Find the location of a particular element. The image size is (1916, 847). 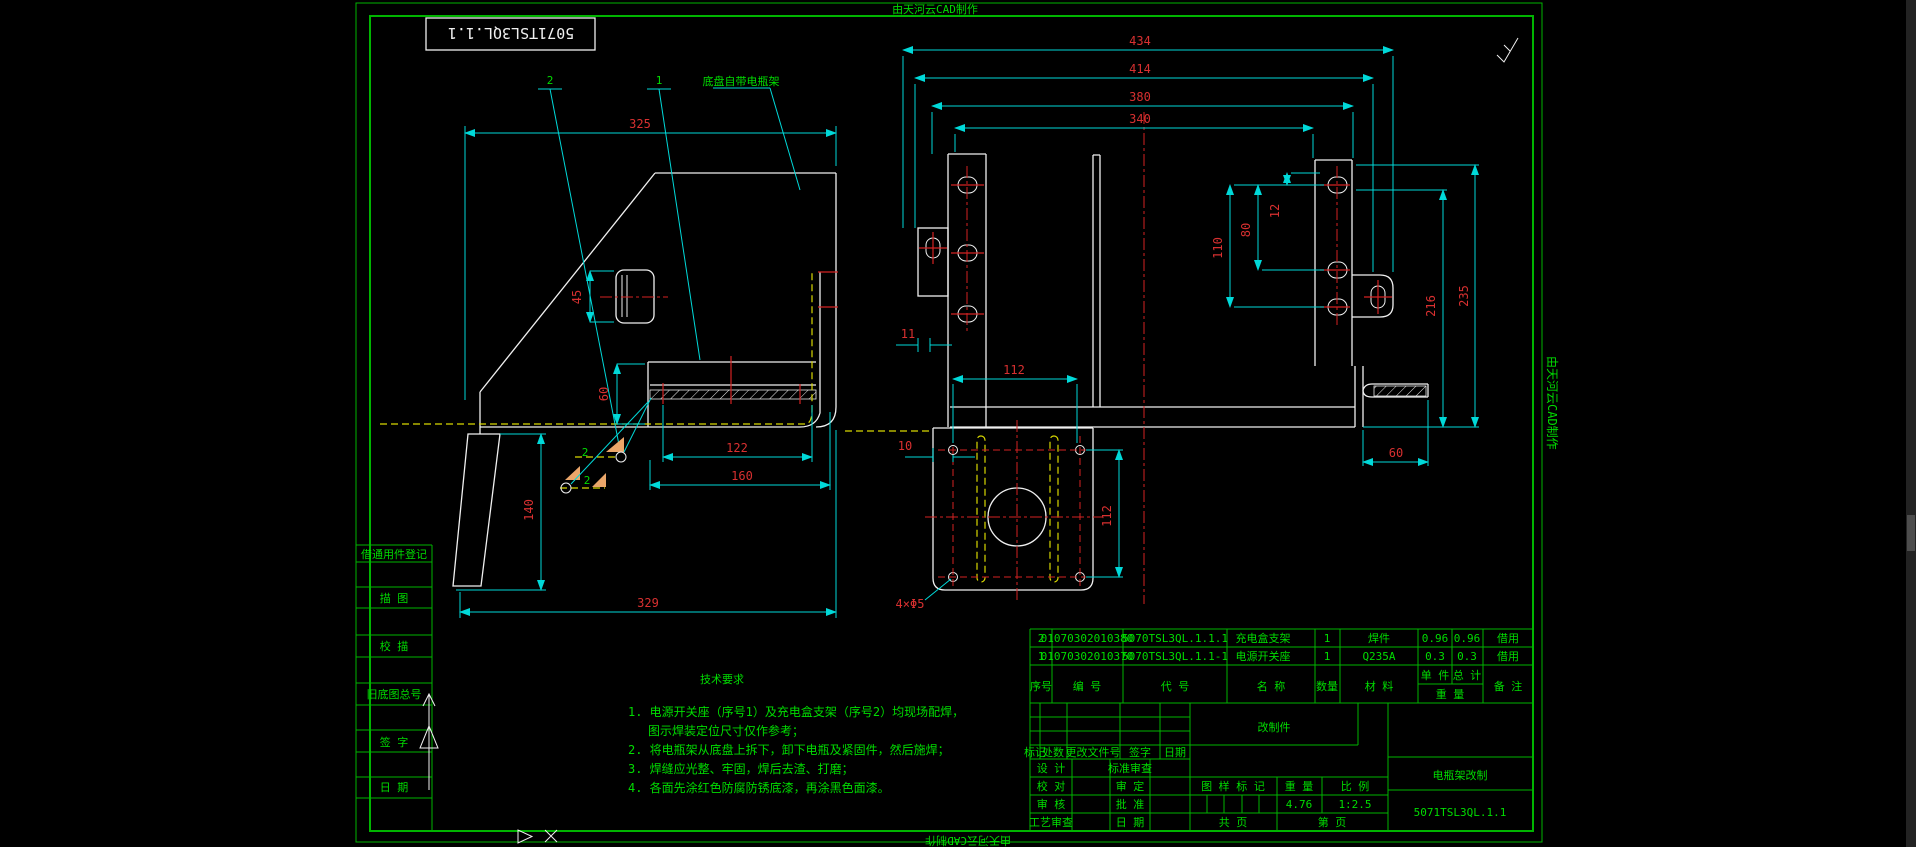

tech-title: 技术要求 is located at coordinates (722, 679).